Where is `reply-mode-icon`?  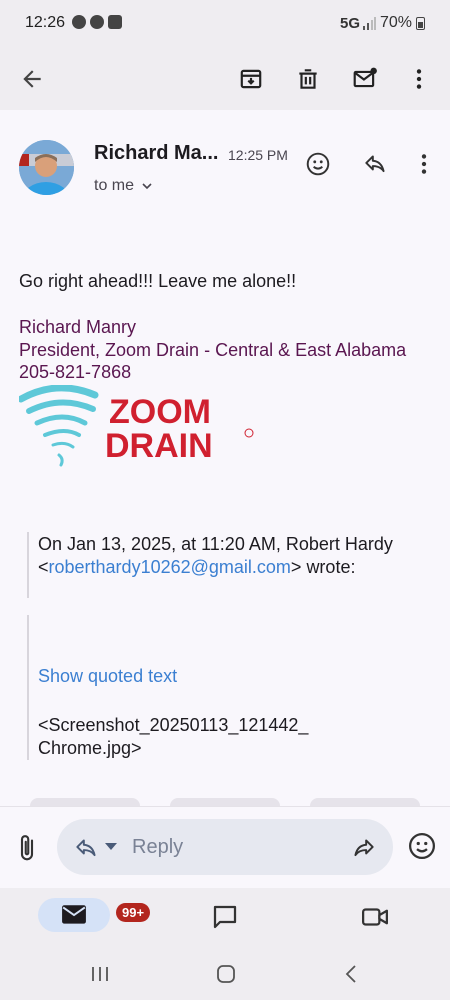
reply-mode-icon is located at coordinates (86, 848).